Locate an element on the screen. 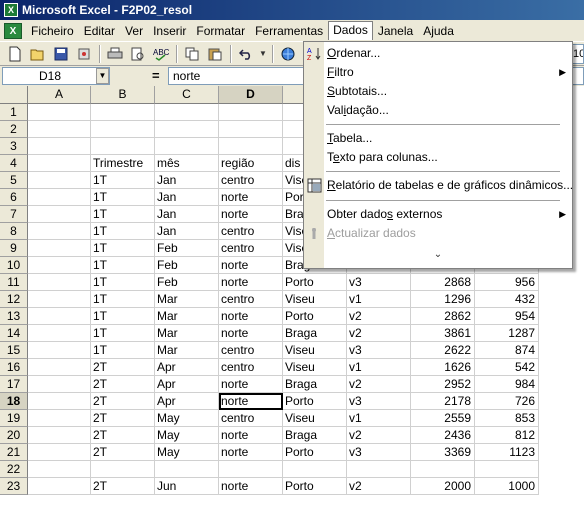 This screenshot has width=584, height=512. cell-d15: centro is located at coordinates (251, 350).